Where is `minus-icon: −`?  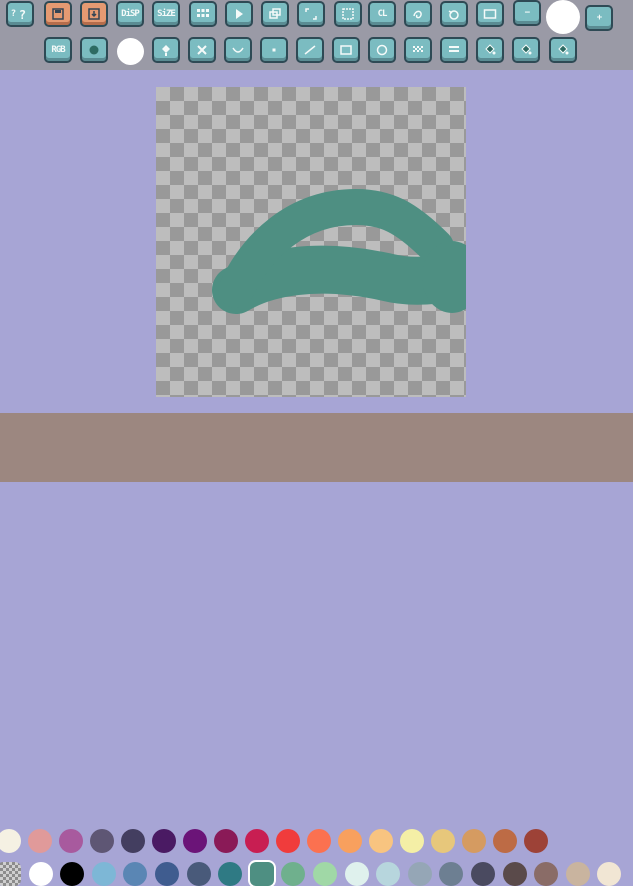
minus-icon: − is located at coordinates (527, 13).